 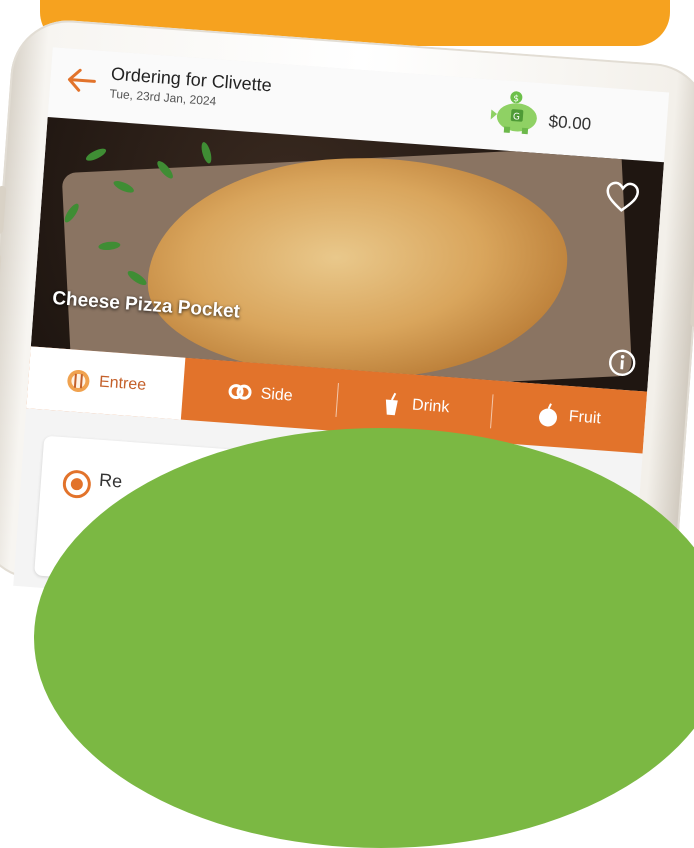 What do you see at coordinates (585, 418) in the screenshot?
I see `tab-label: Fruit` at bounding box center [585, 418].